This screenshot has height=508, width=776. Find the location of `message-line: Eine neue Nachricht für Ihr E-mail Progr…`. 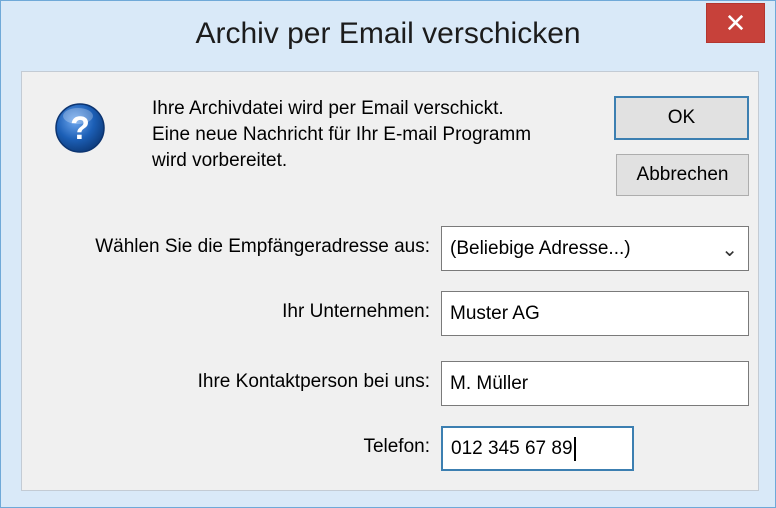

message-line: Eine neue Nachricht für Ihr E-mail Progr… is located at coordinates (342, 134).